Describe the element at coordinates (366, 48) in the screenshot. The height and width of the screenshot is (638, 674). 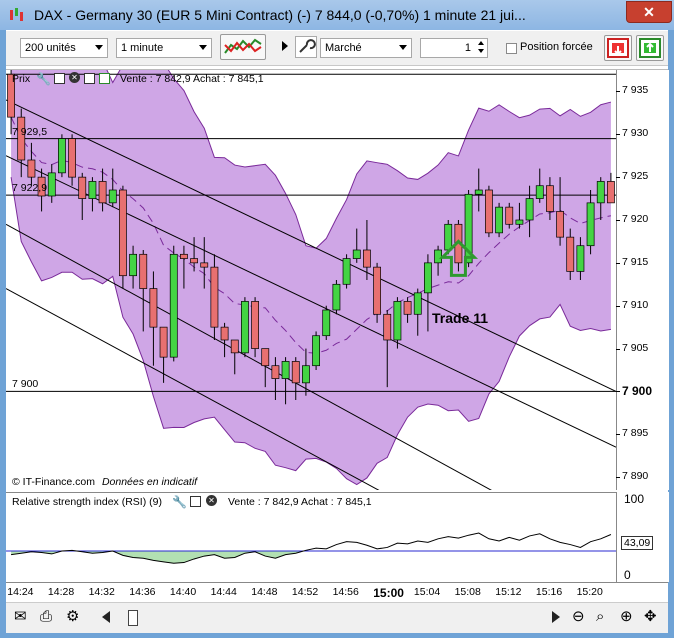
I see `order-type-select: Marché` at that location.